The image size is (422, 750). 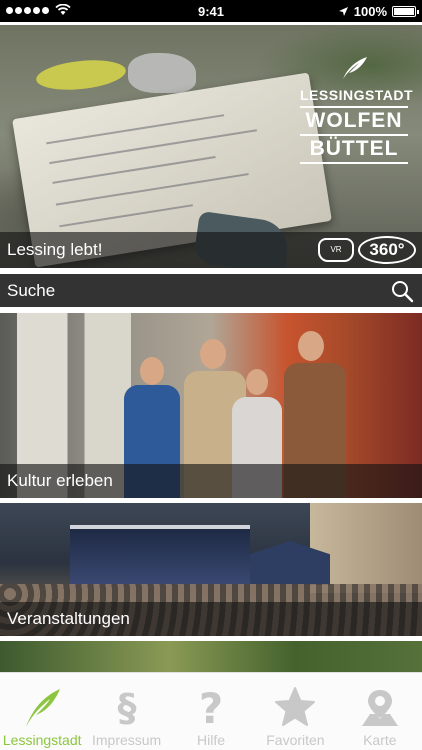 I want to click on battery-percent: 100%, so click(x=370, y=11).